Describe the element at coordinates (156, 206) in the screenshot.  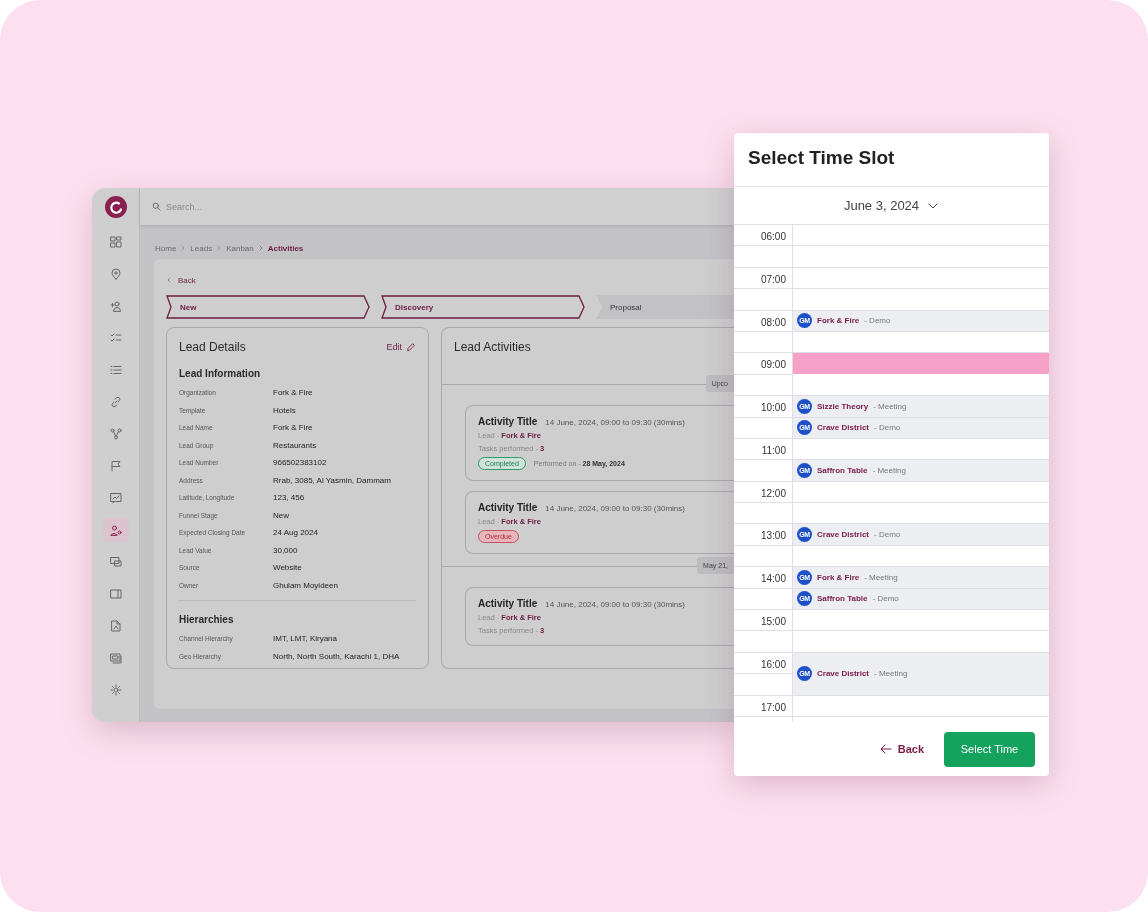
I see `search-icon` at that location.